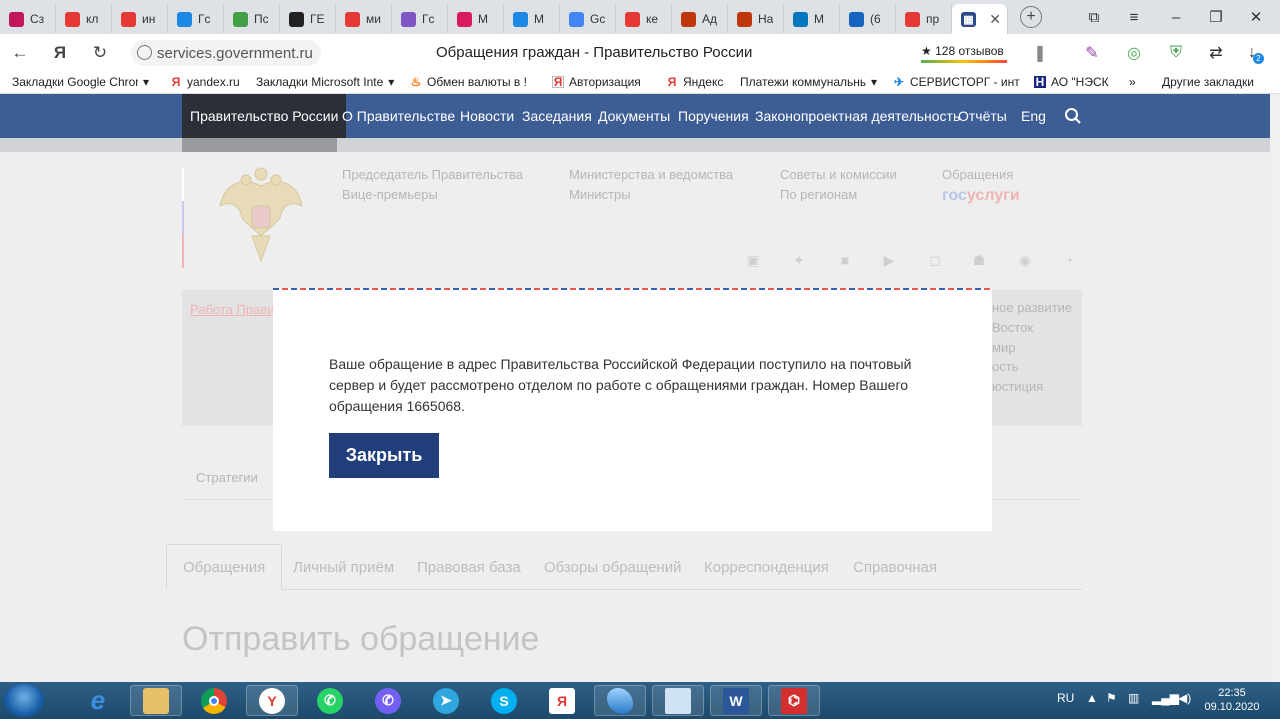 The height and width of the screenshot is (719, 1280). I want to click on bookmark-item: Я Авторизация, so click(596, 82).